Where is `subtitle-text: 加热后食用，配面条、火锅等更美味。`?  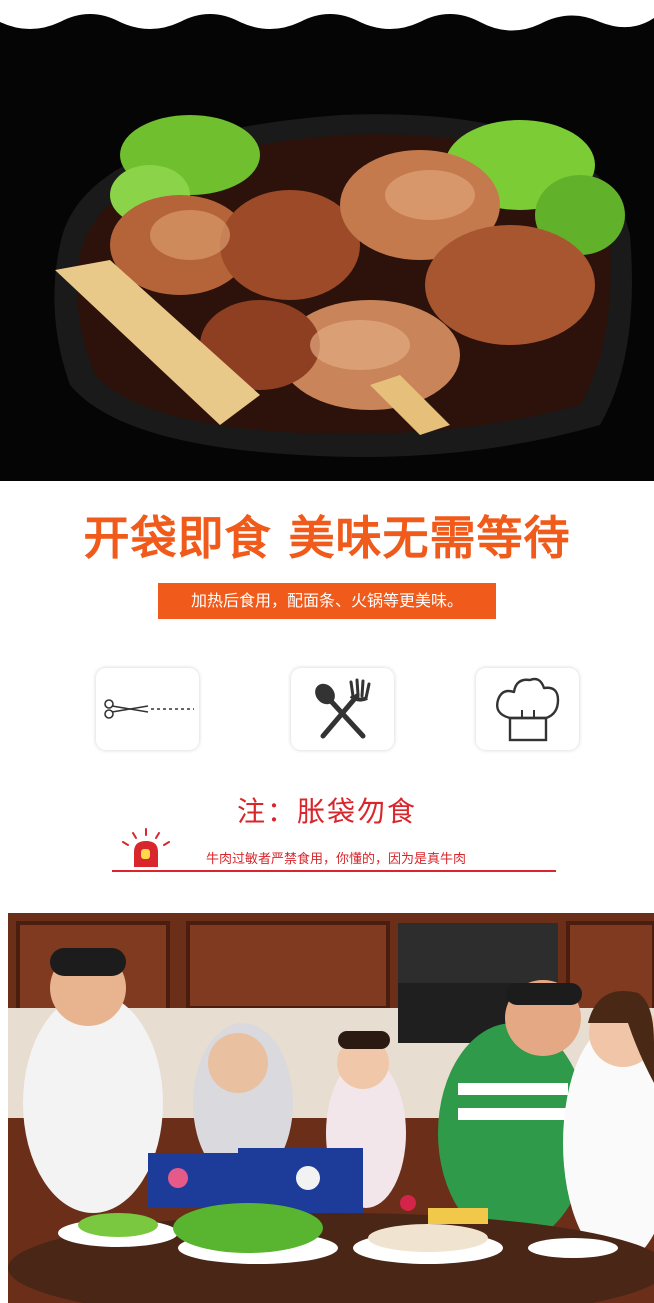
subtitle-text: 加热后食用，配面条、火锅等更美味。 is located at coordinates (326, 600).